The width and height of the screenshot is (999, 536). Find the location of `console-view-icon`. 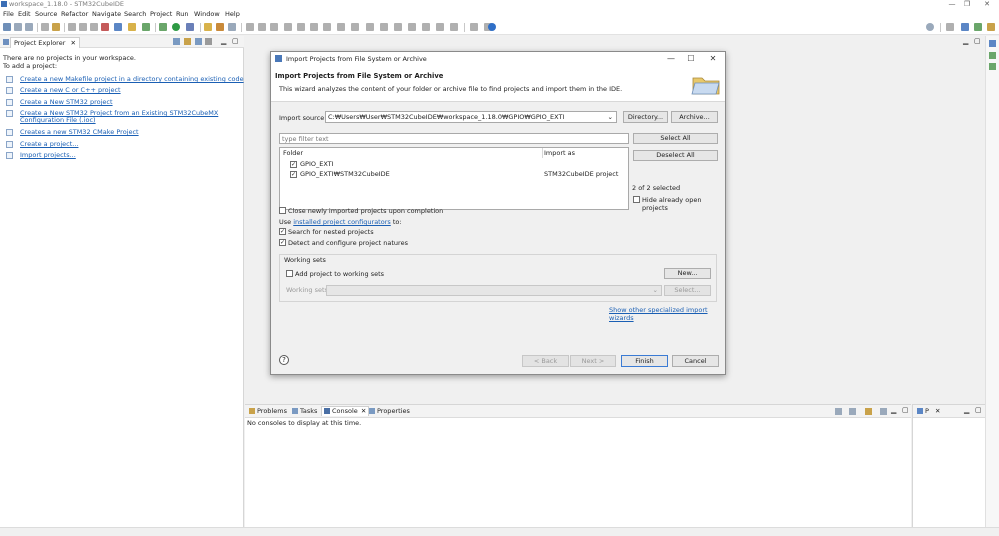

console-view-icon is located at coordinates (474, 27).